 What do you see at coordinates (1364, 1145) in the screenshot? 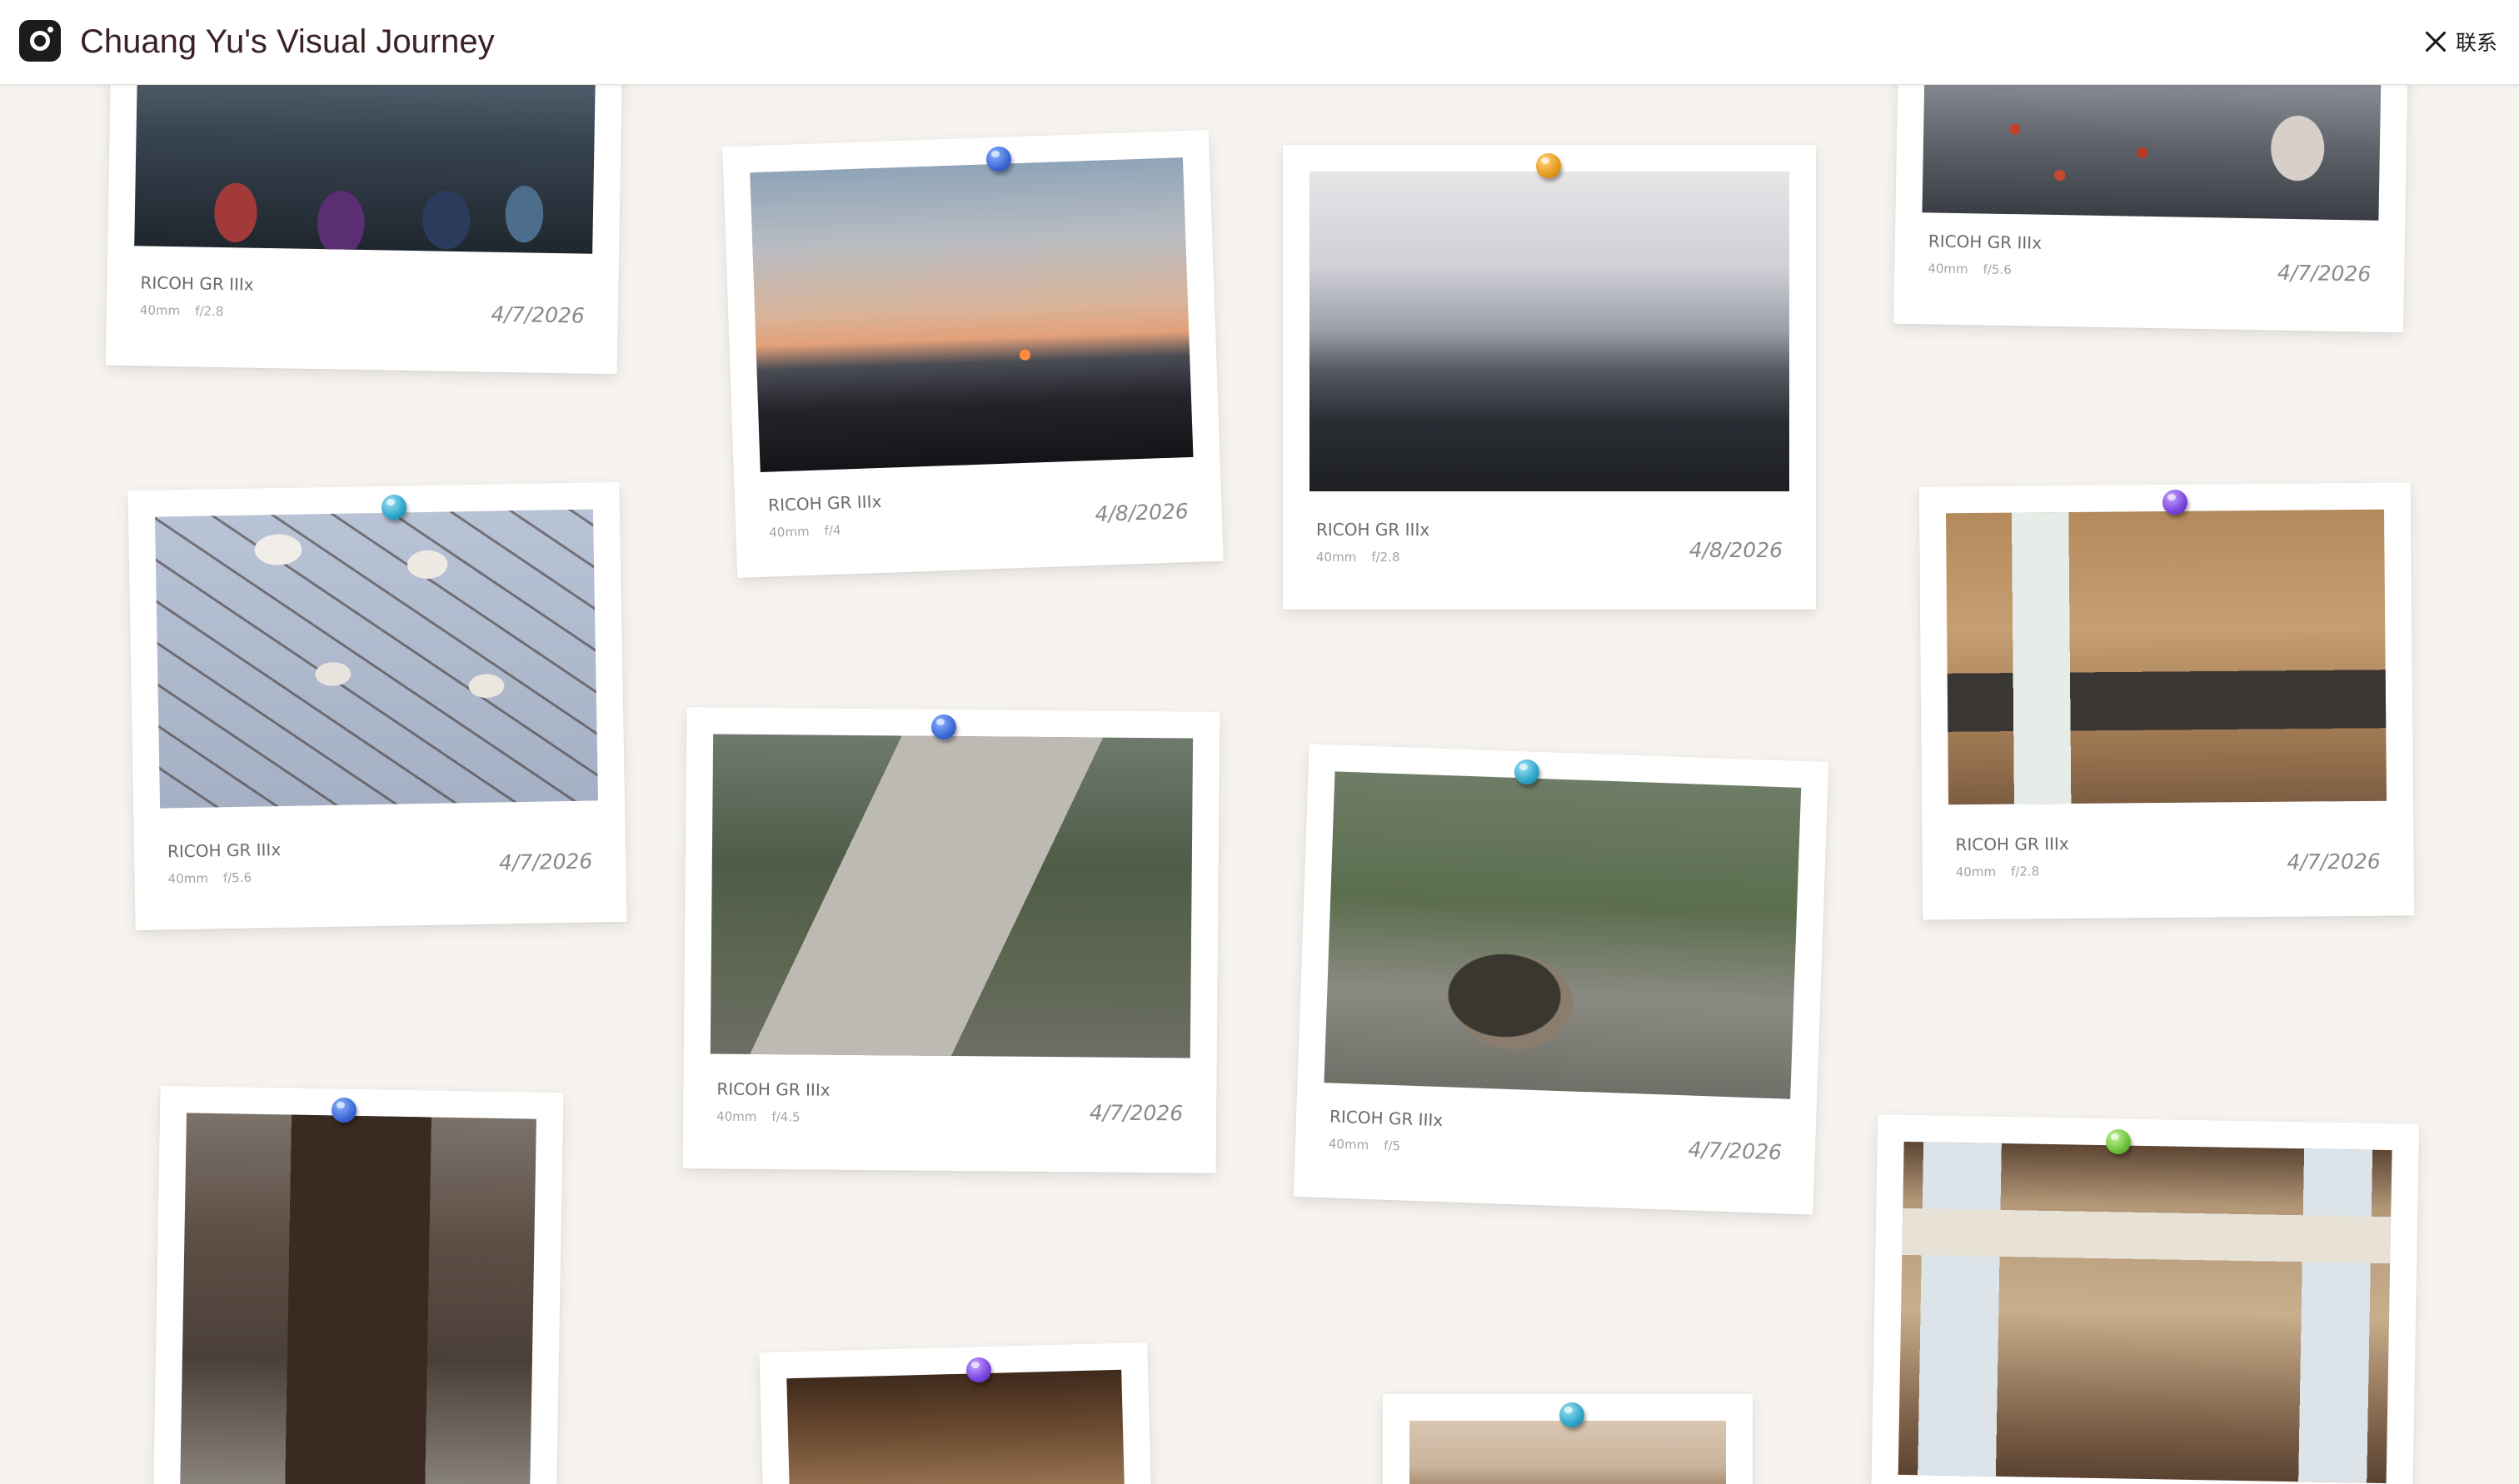
I see `photo-specs: 40mm f/5` at bounding box center [1364, 1145].